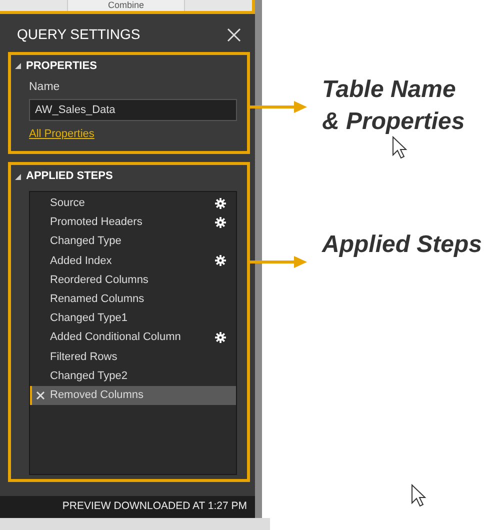 The height and width of the screenshot is (530, 487). Describe the element at coordinates (127, 507) in the screenshot. I see `status-bar: PREVIEW DOWNLOADED AT 1:27 PM` at that location.